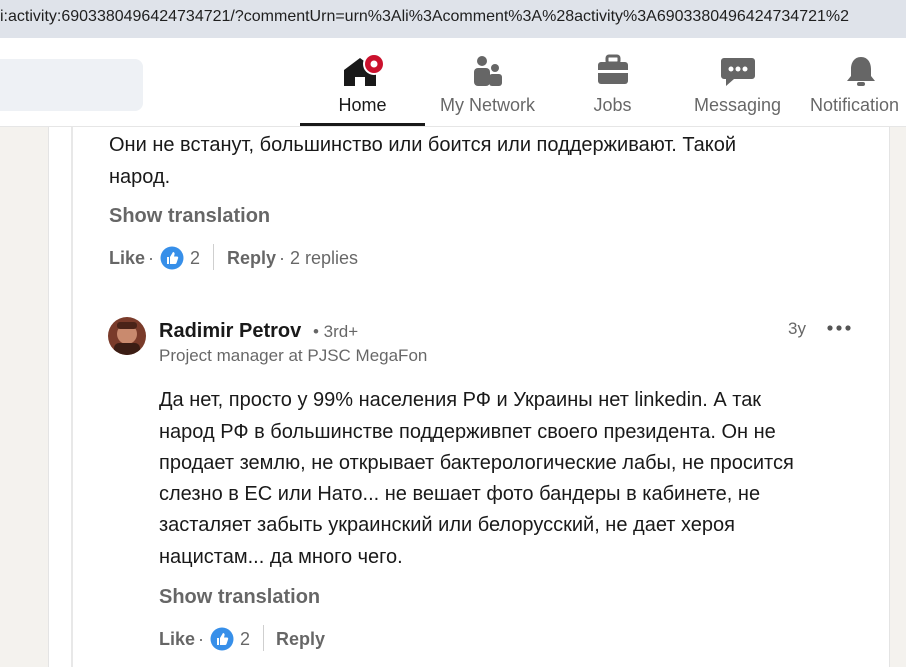  Describe the element at coordinates (363, 73) in the screenshot. I see `home-icon` at that location.